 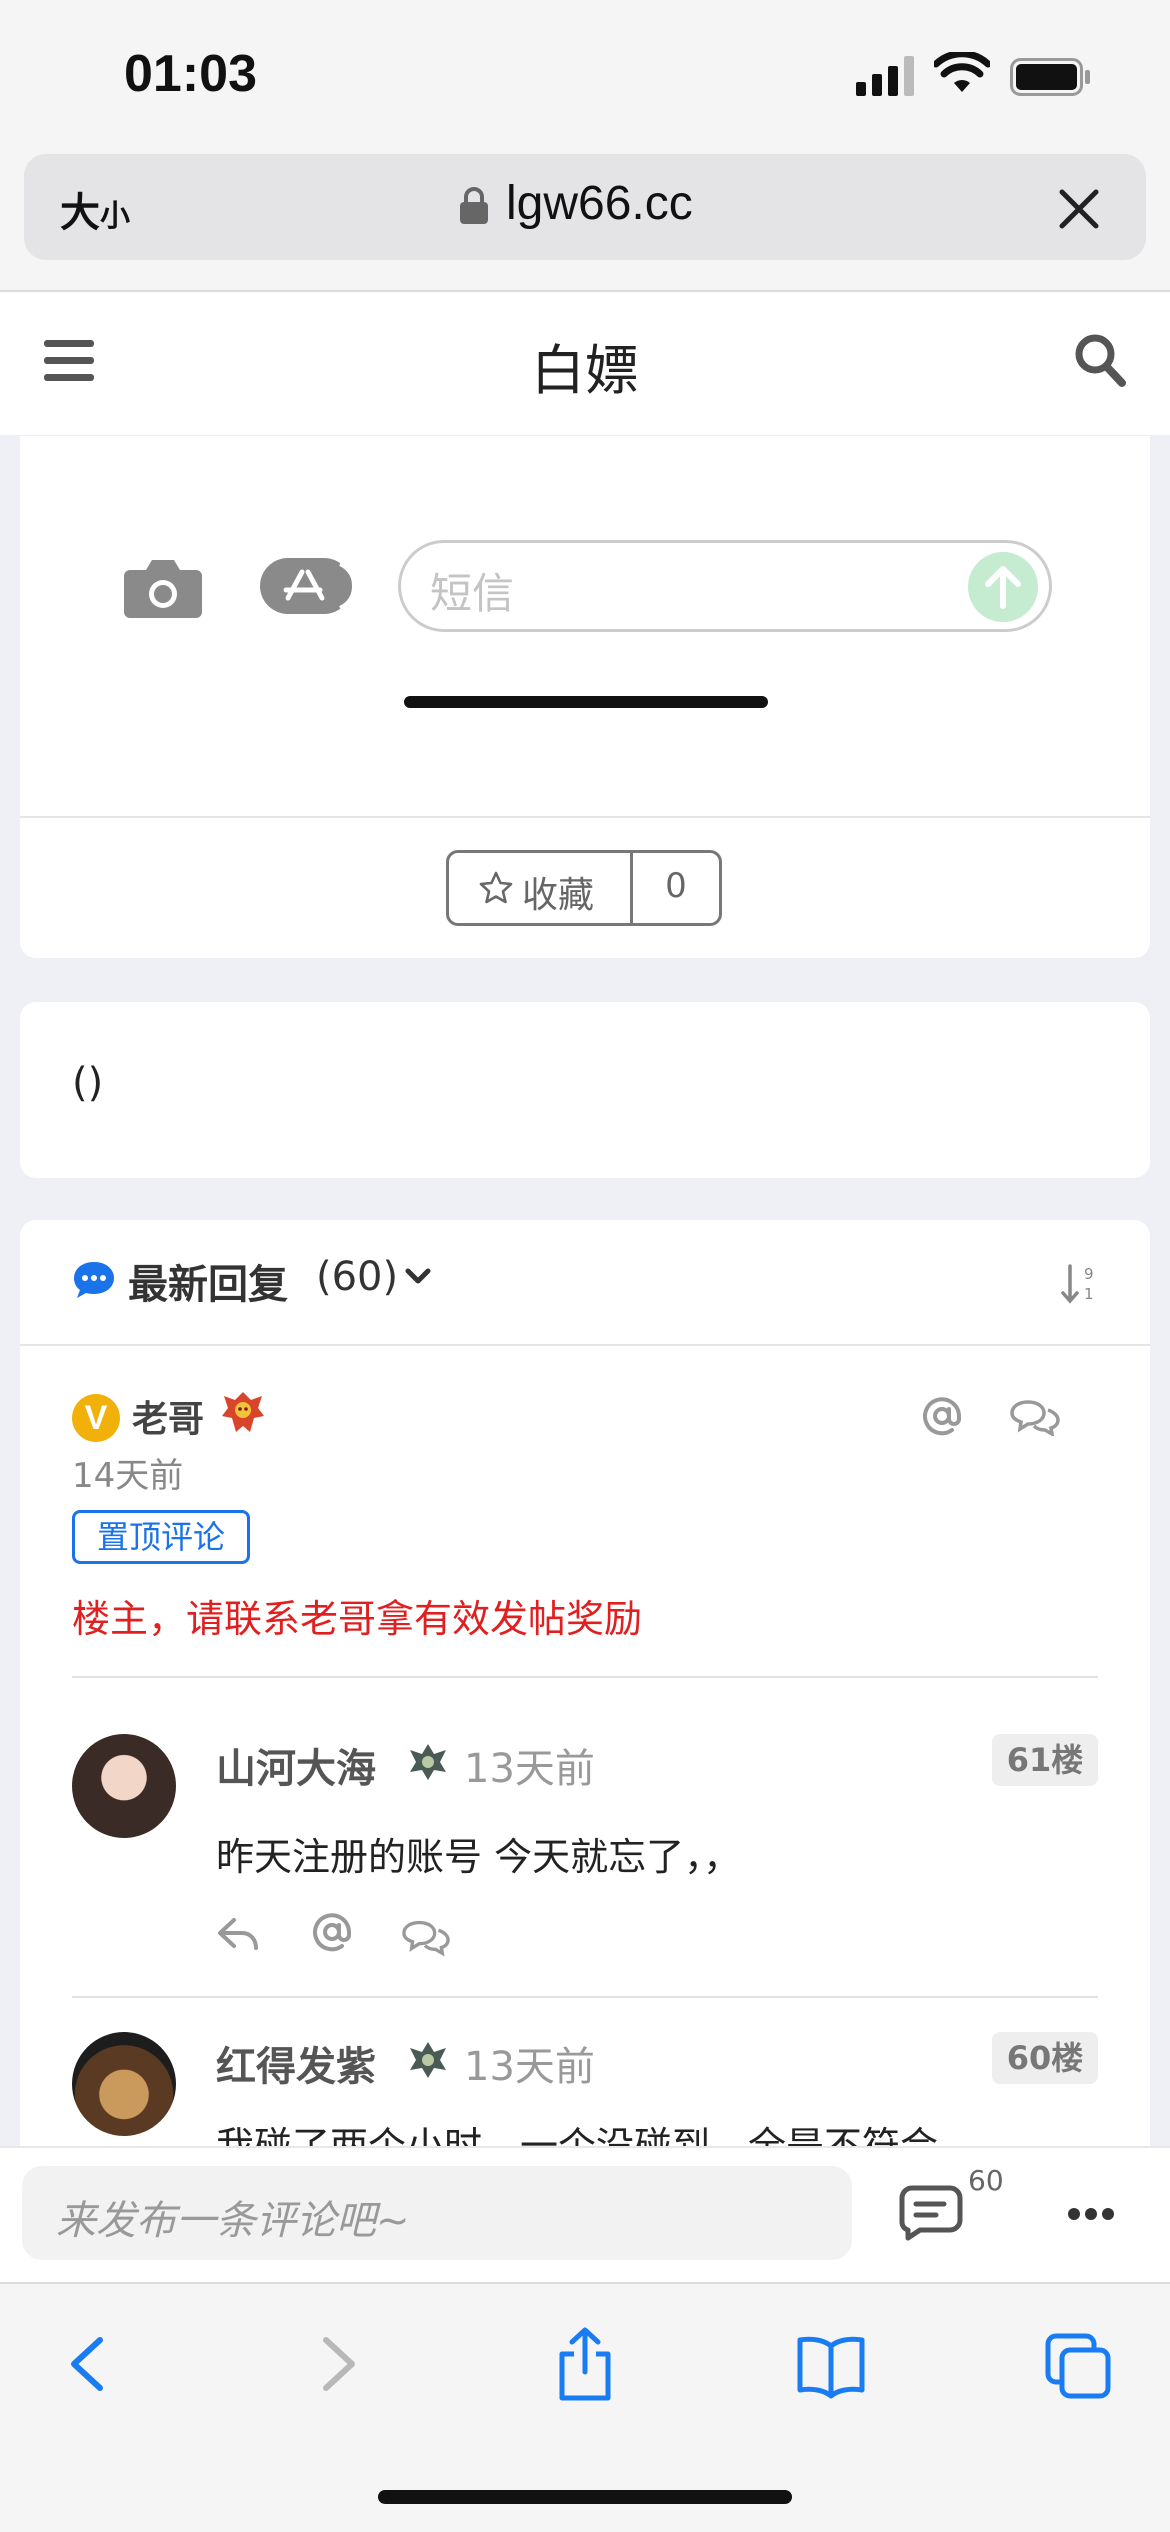 I want to click on comment-placeholder: 来发布一条评论吧~, so click(x=233, y=2221).